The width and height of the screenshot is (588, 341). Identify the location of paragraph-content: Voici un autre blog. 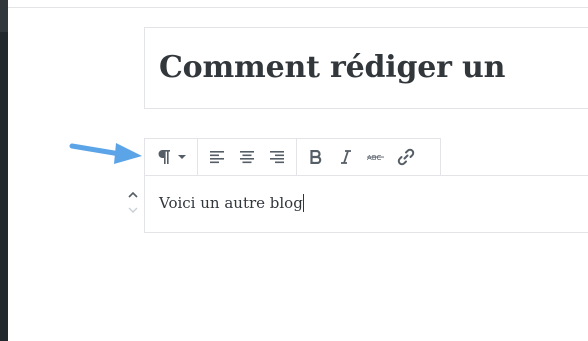
(231, 203).